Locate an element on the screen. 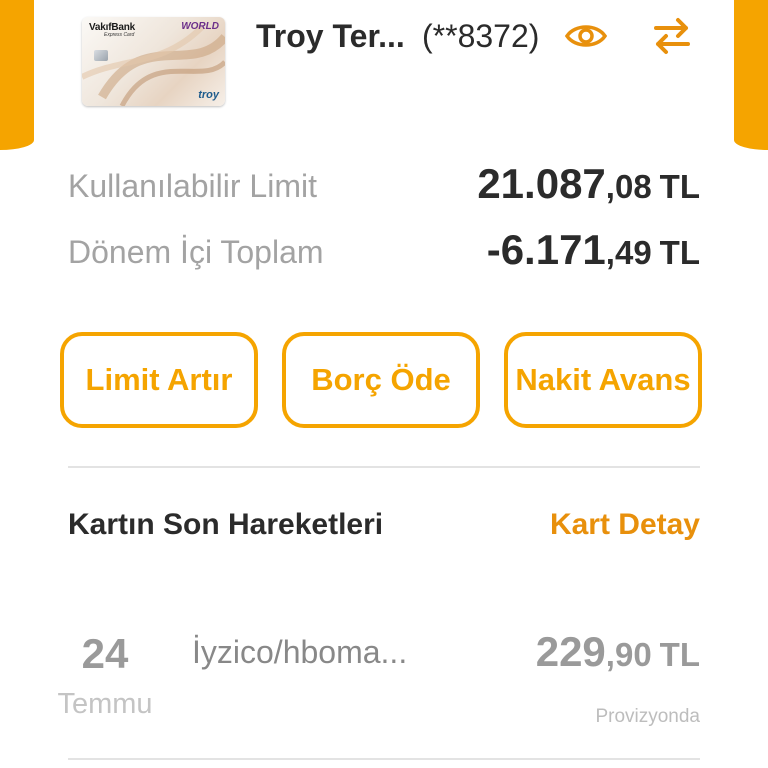  amount-decimal: ,49 is located at coordinates (628, 252).